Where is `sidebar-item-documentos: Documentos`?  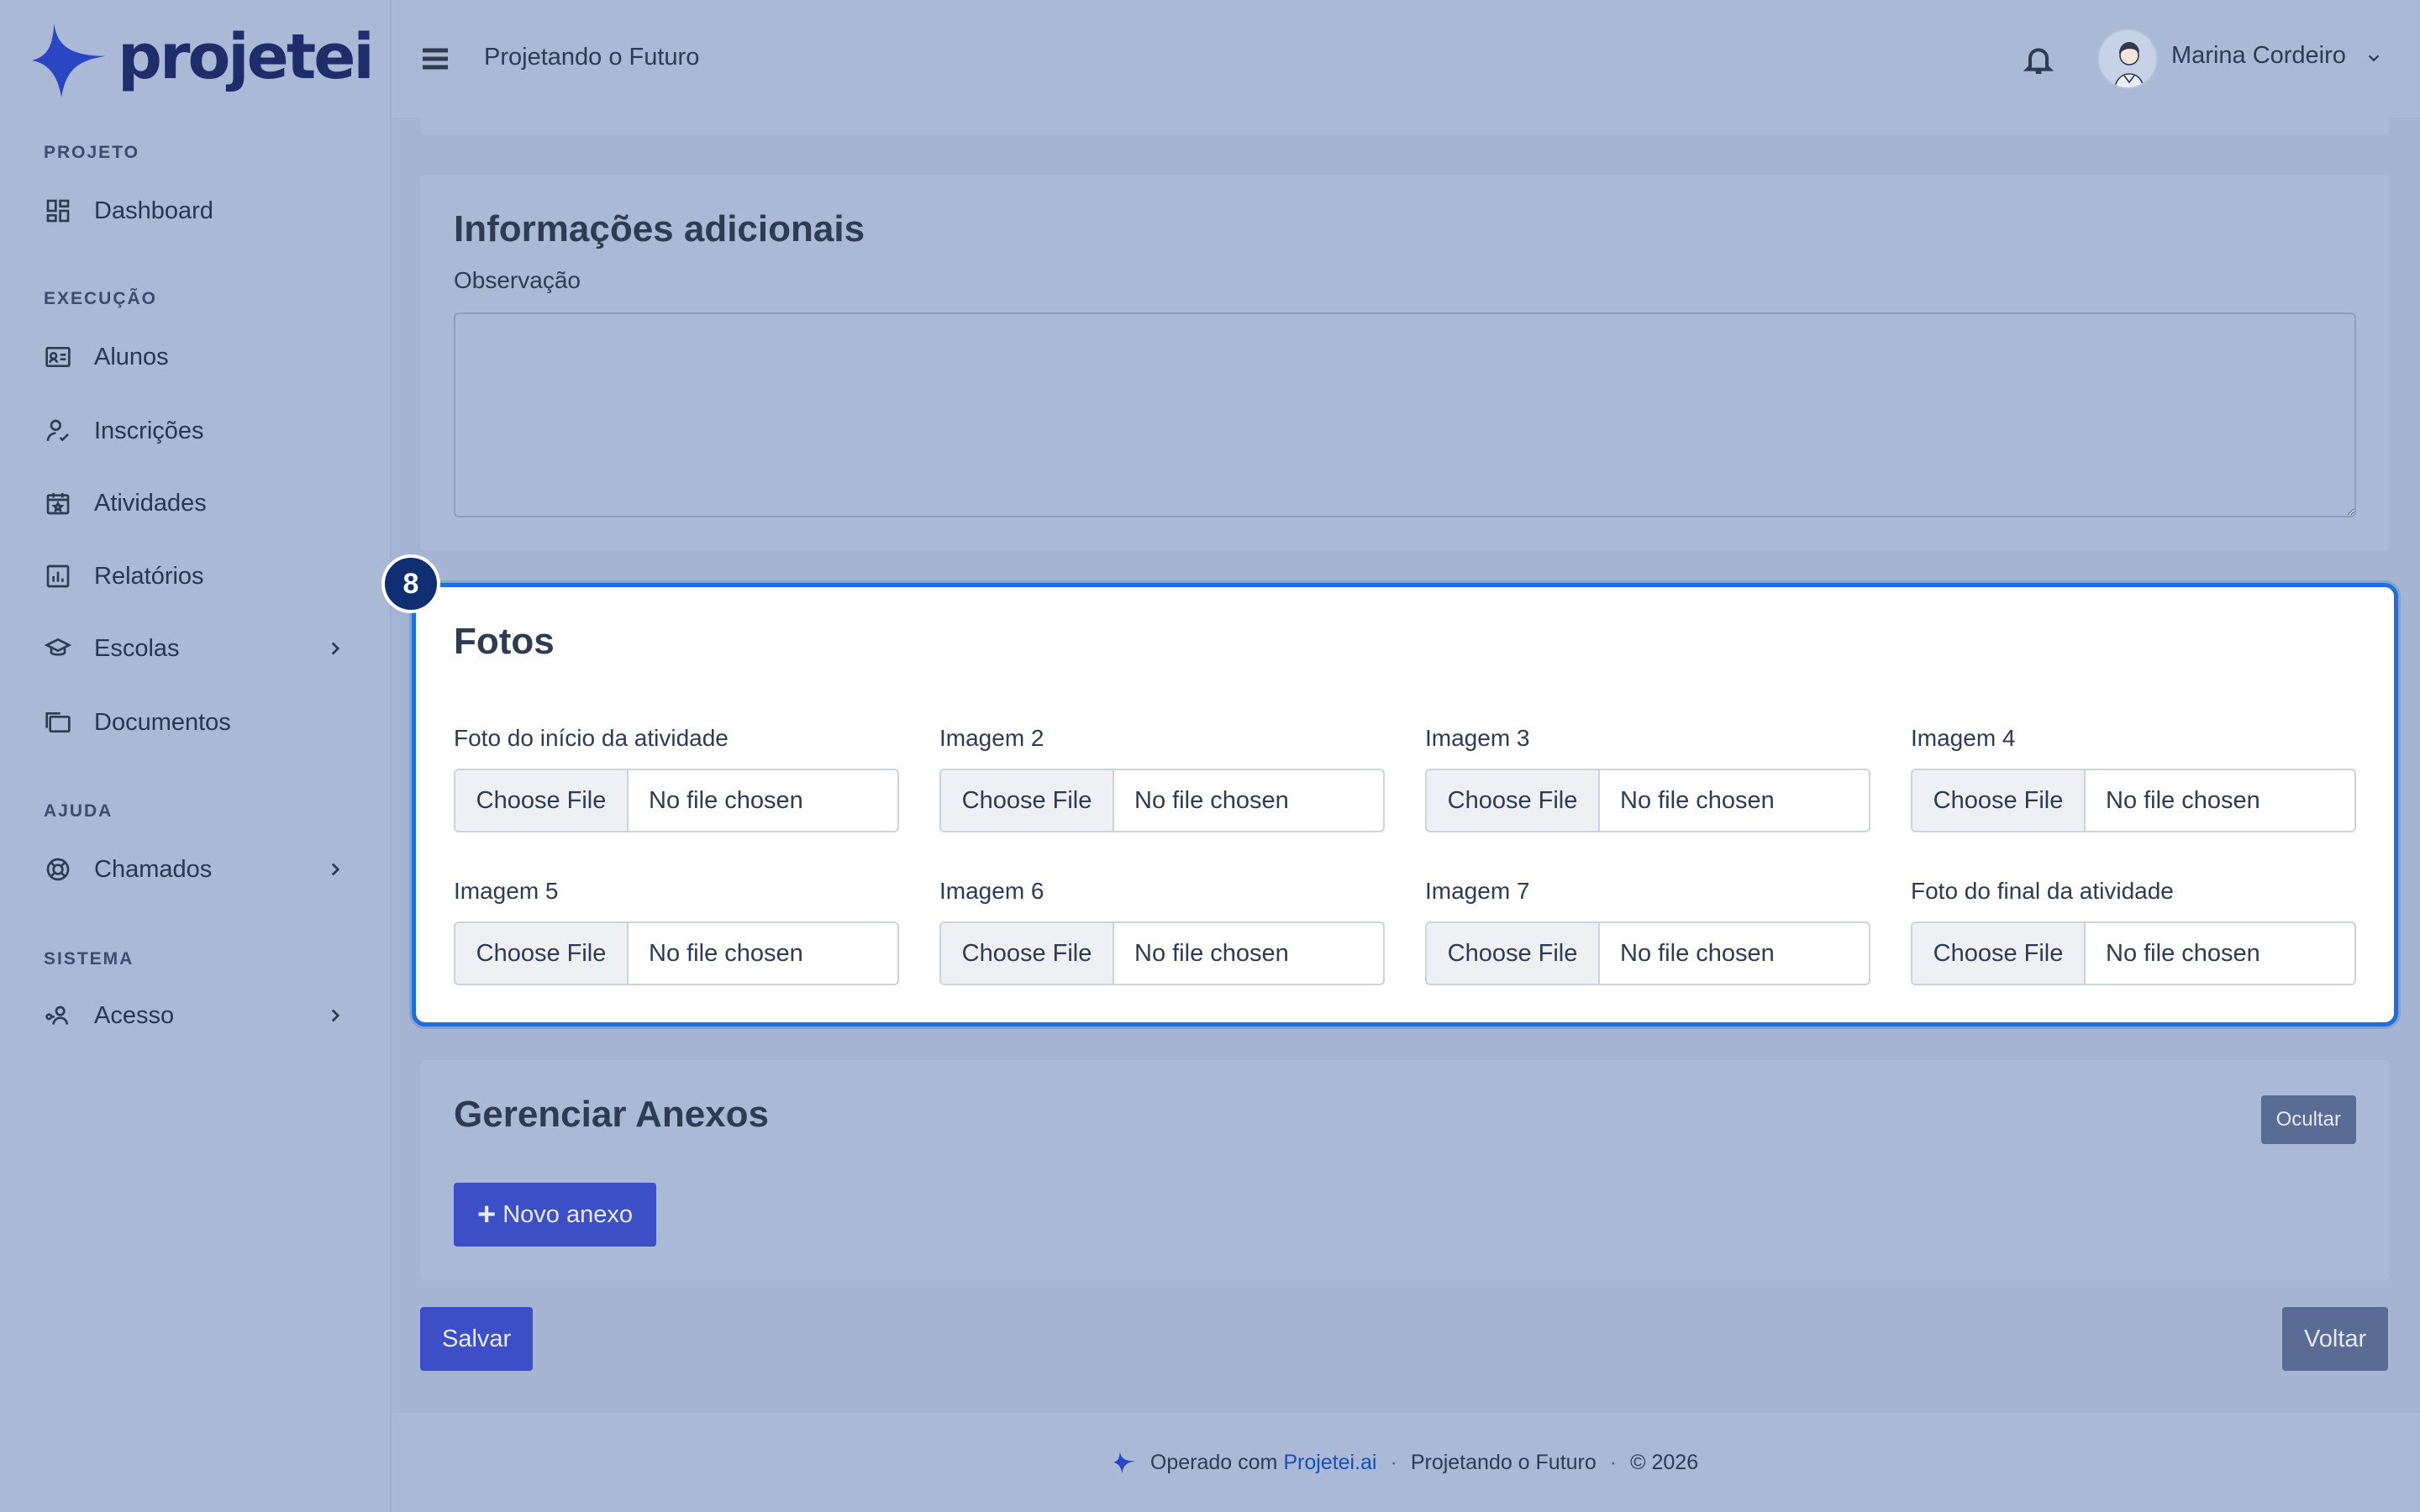 sidebar-item-documentos: Documentos is located at coordinates (195, 722).